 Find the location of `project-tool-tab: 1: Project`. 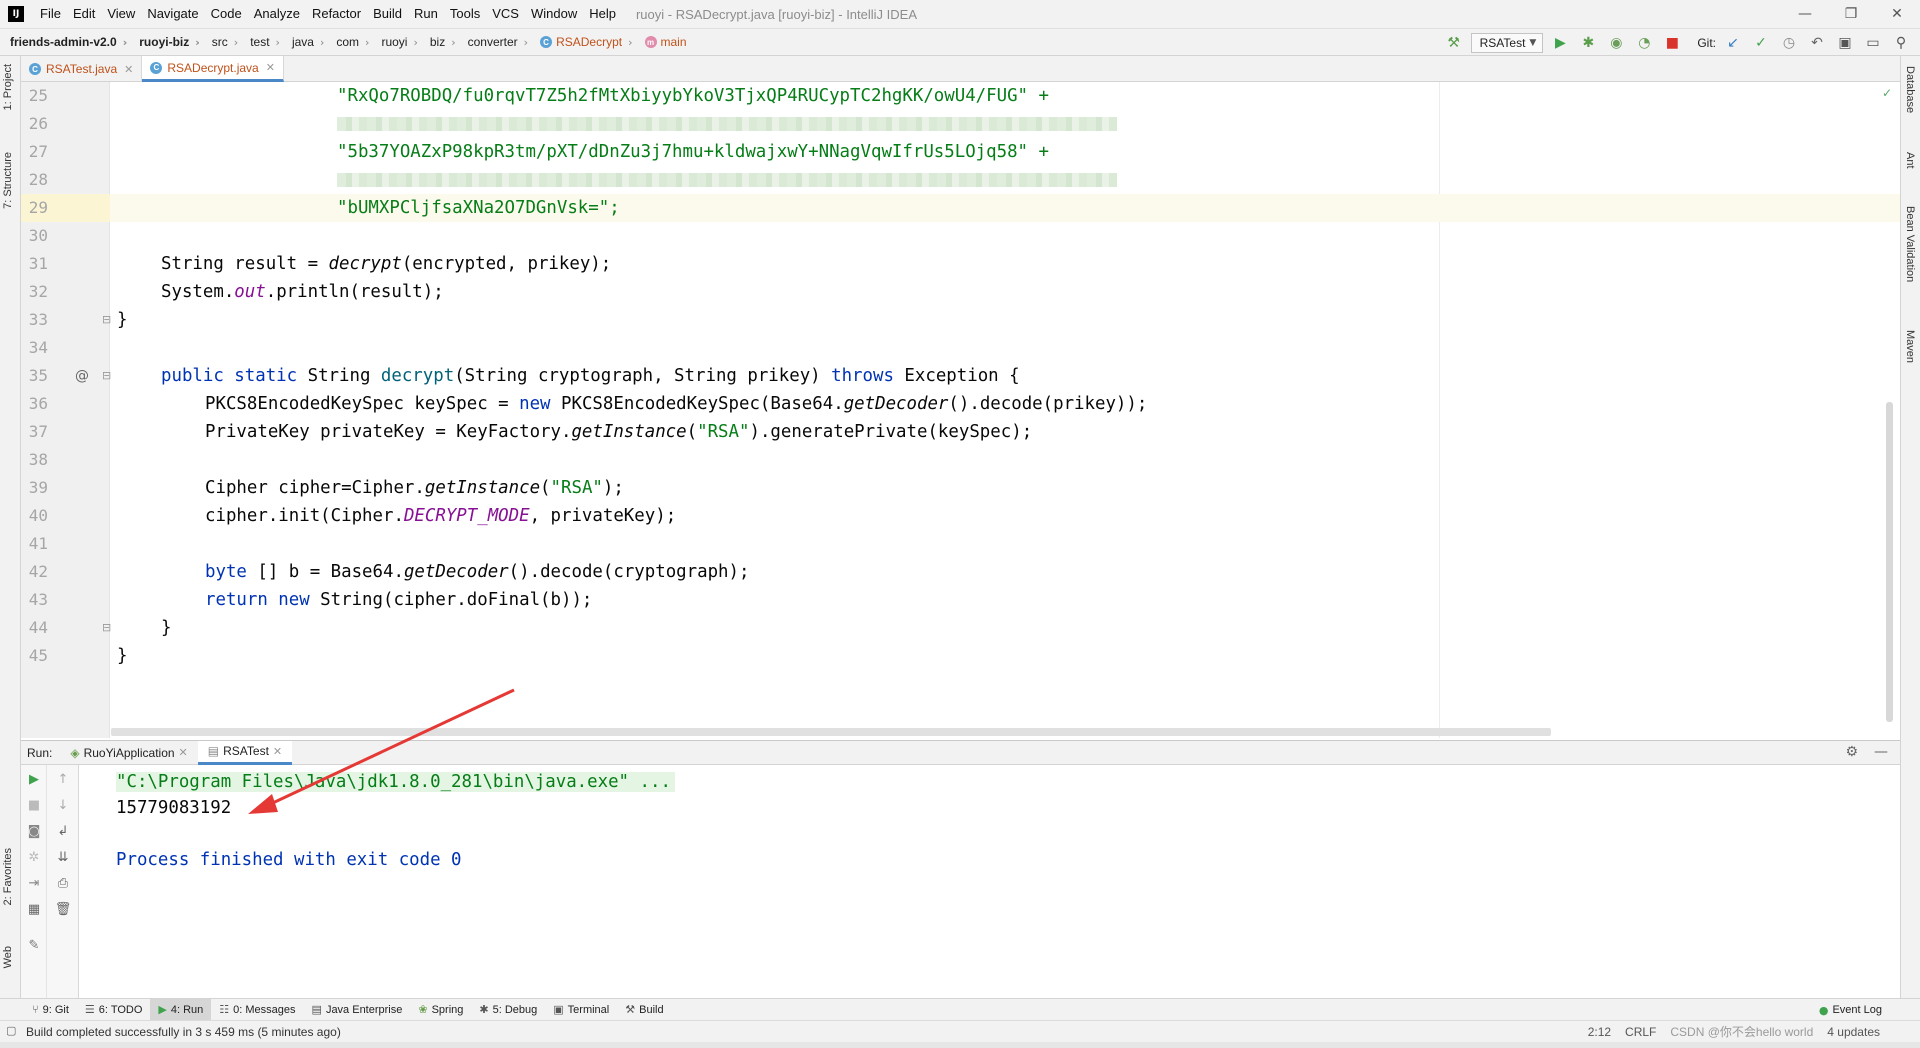

project-tool-tab: 1: Project is located at coordinates (8, 87).